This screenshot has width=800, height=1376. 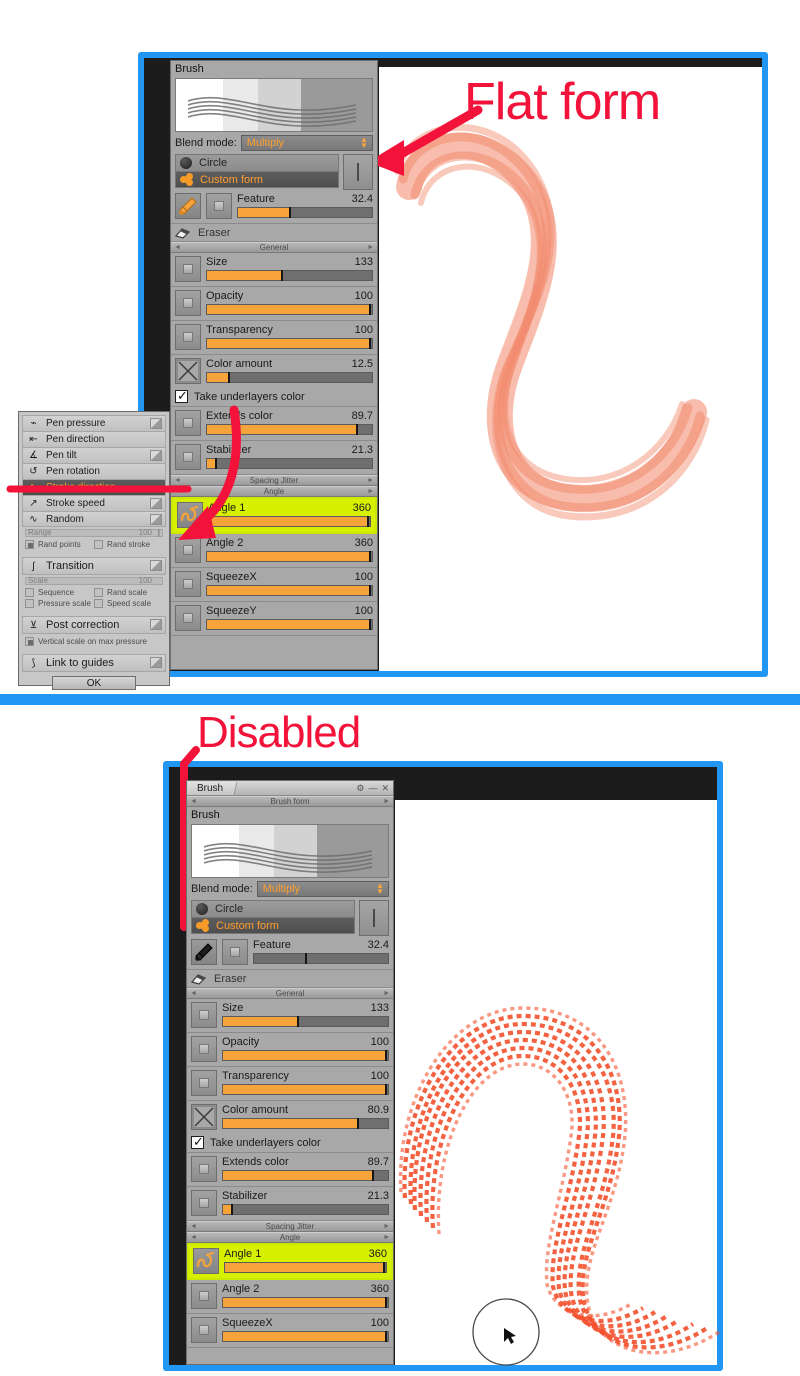 I want to click on top-blend-mode-row: Blend mode: Multiply ▲ ▼, so click(x=274, y=143).